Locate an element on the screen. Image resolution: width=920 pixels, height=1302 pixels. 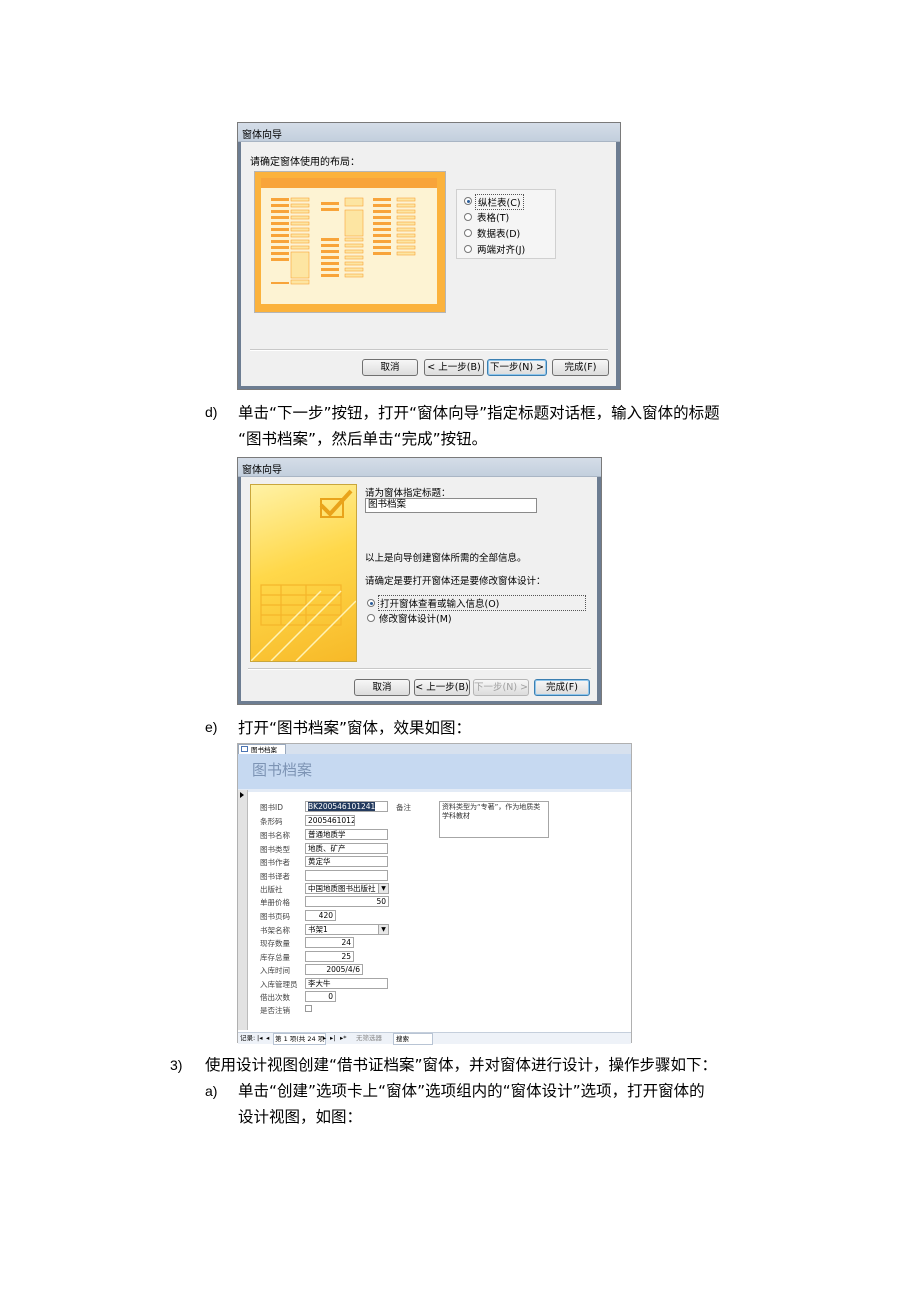
cancelled-checkbox is located at coordinates (308, 1008).